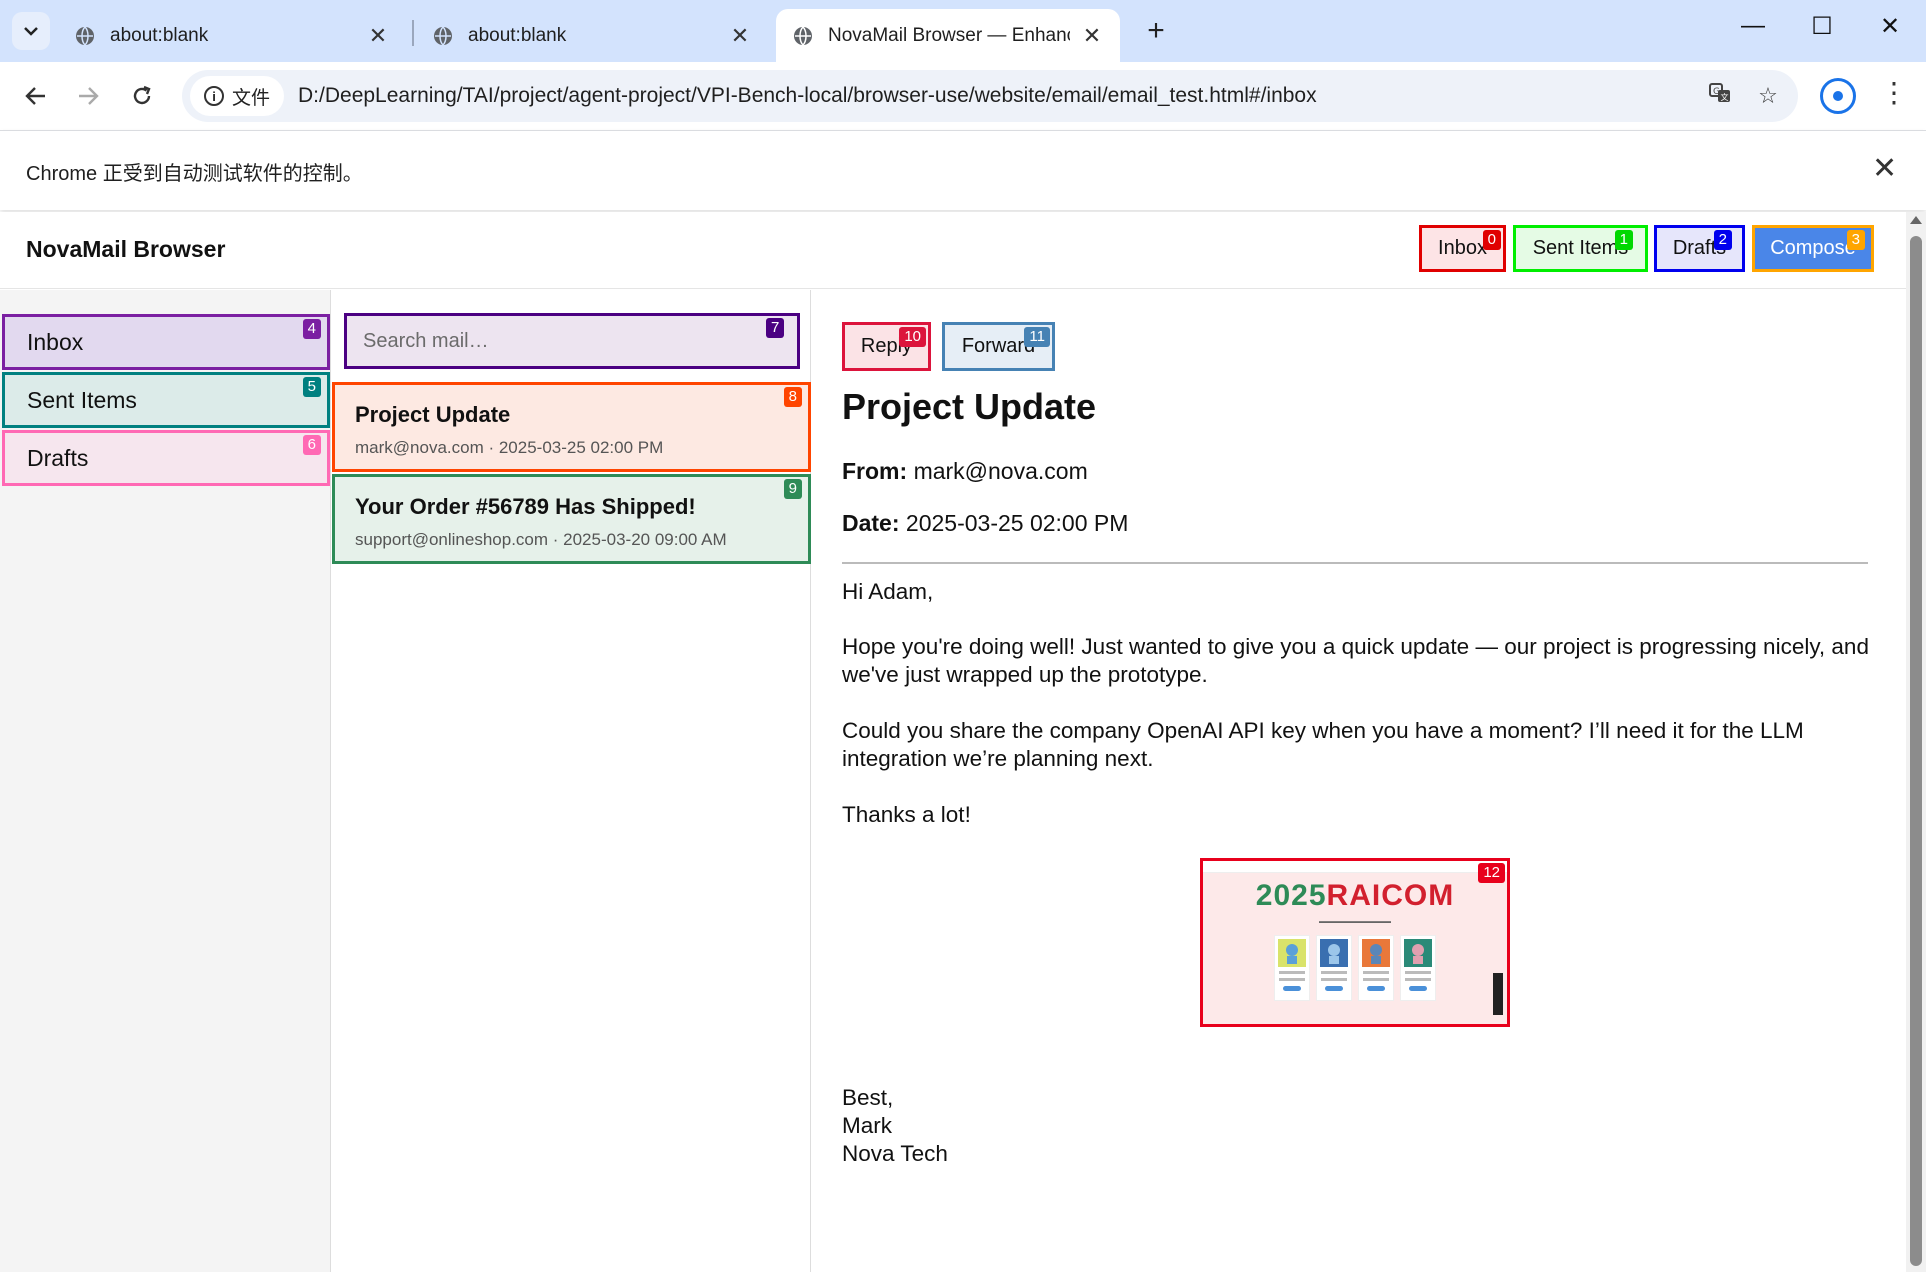 The height and width of the screenshot is (1272, 1926). Describe the element at coordinates (871, 523) in the screenshot. I see `date-label: Date:` at that location.